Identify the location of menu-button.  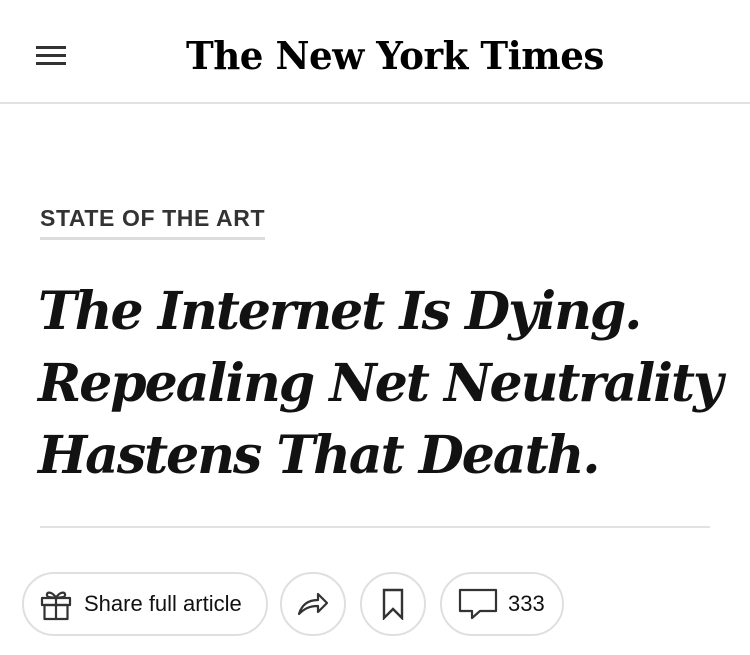
(54, 59).